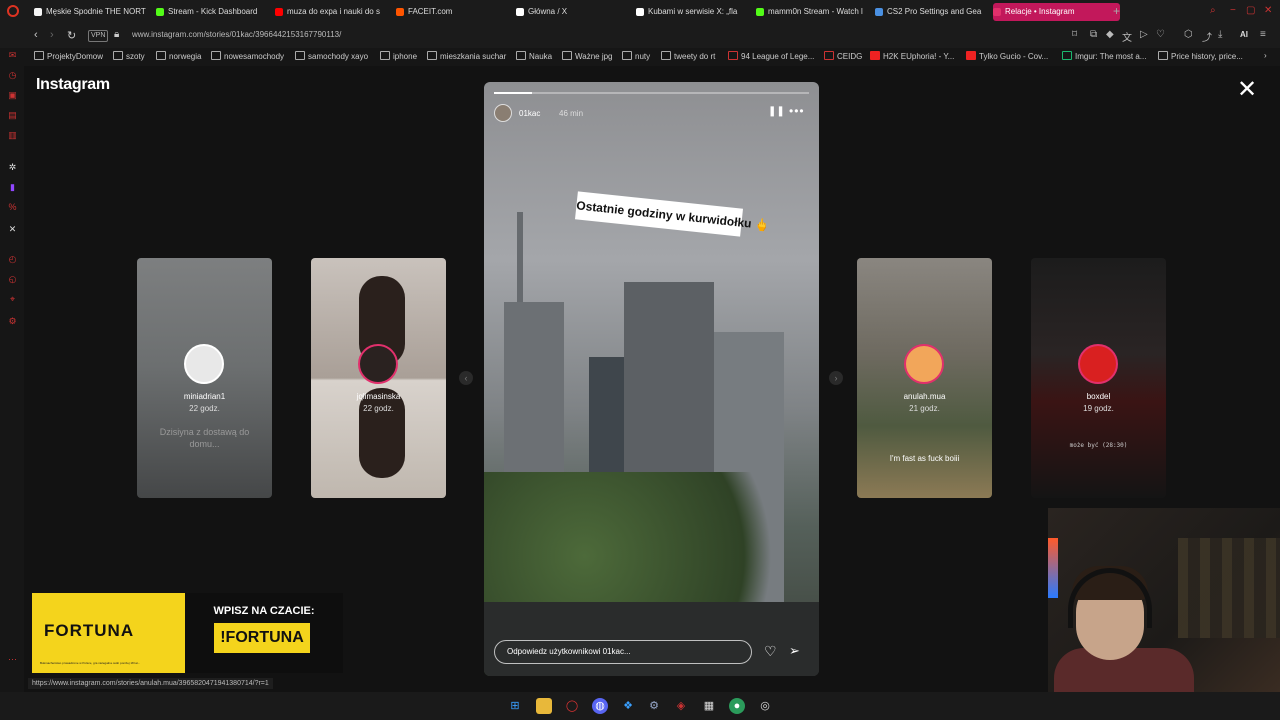  What do you see at coordinates (135, 56) in the screenshot?
I see `bookmark-label: szoty` at bounding box center [135, 56].